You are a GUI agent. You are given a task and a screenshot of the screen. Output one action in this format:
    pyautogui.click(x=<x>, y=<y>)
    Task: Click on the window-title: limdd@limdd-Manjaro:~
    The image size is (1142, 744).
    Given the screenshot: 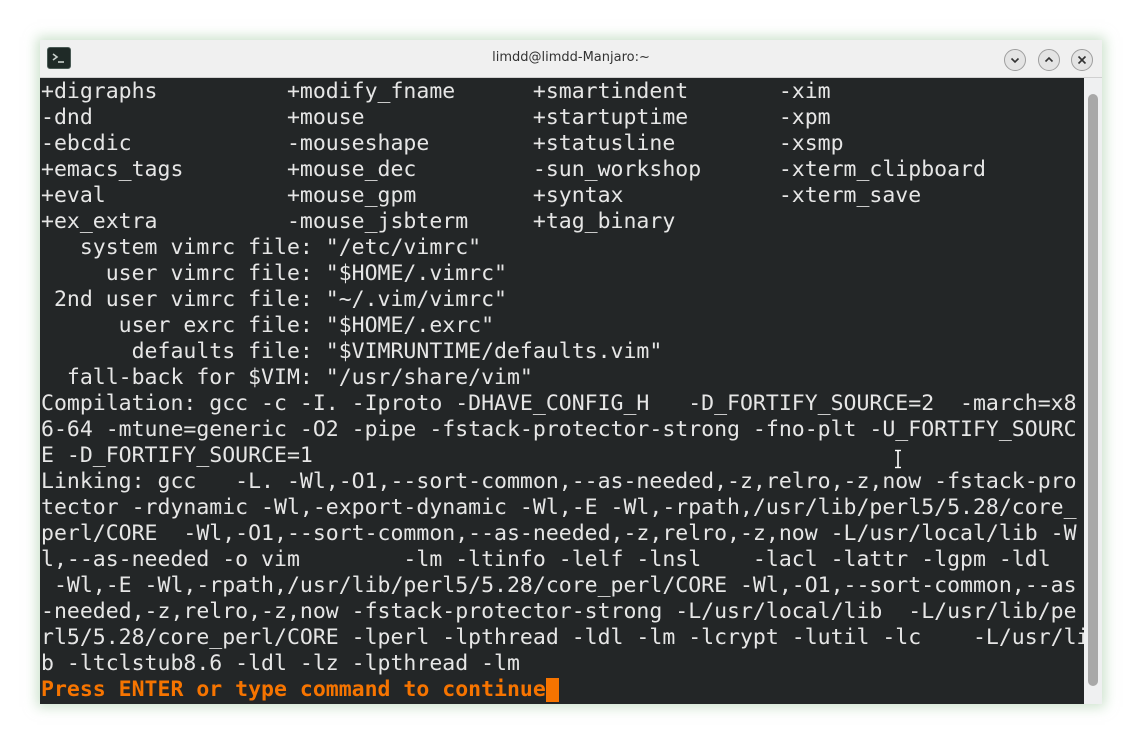 What is the action you would take?
    pyautogui.click(x=571, y=57)
    